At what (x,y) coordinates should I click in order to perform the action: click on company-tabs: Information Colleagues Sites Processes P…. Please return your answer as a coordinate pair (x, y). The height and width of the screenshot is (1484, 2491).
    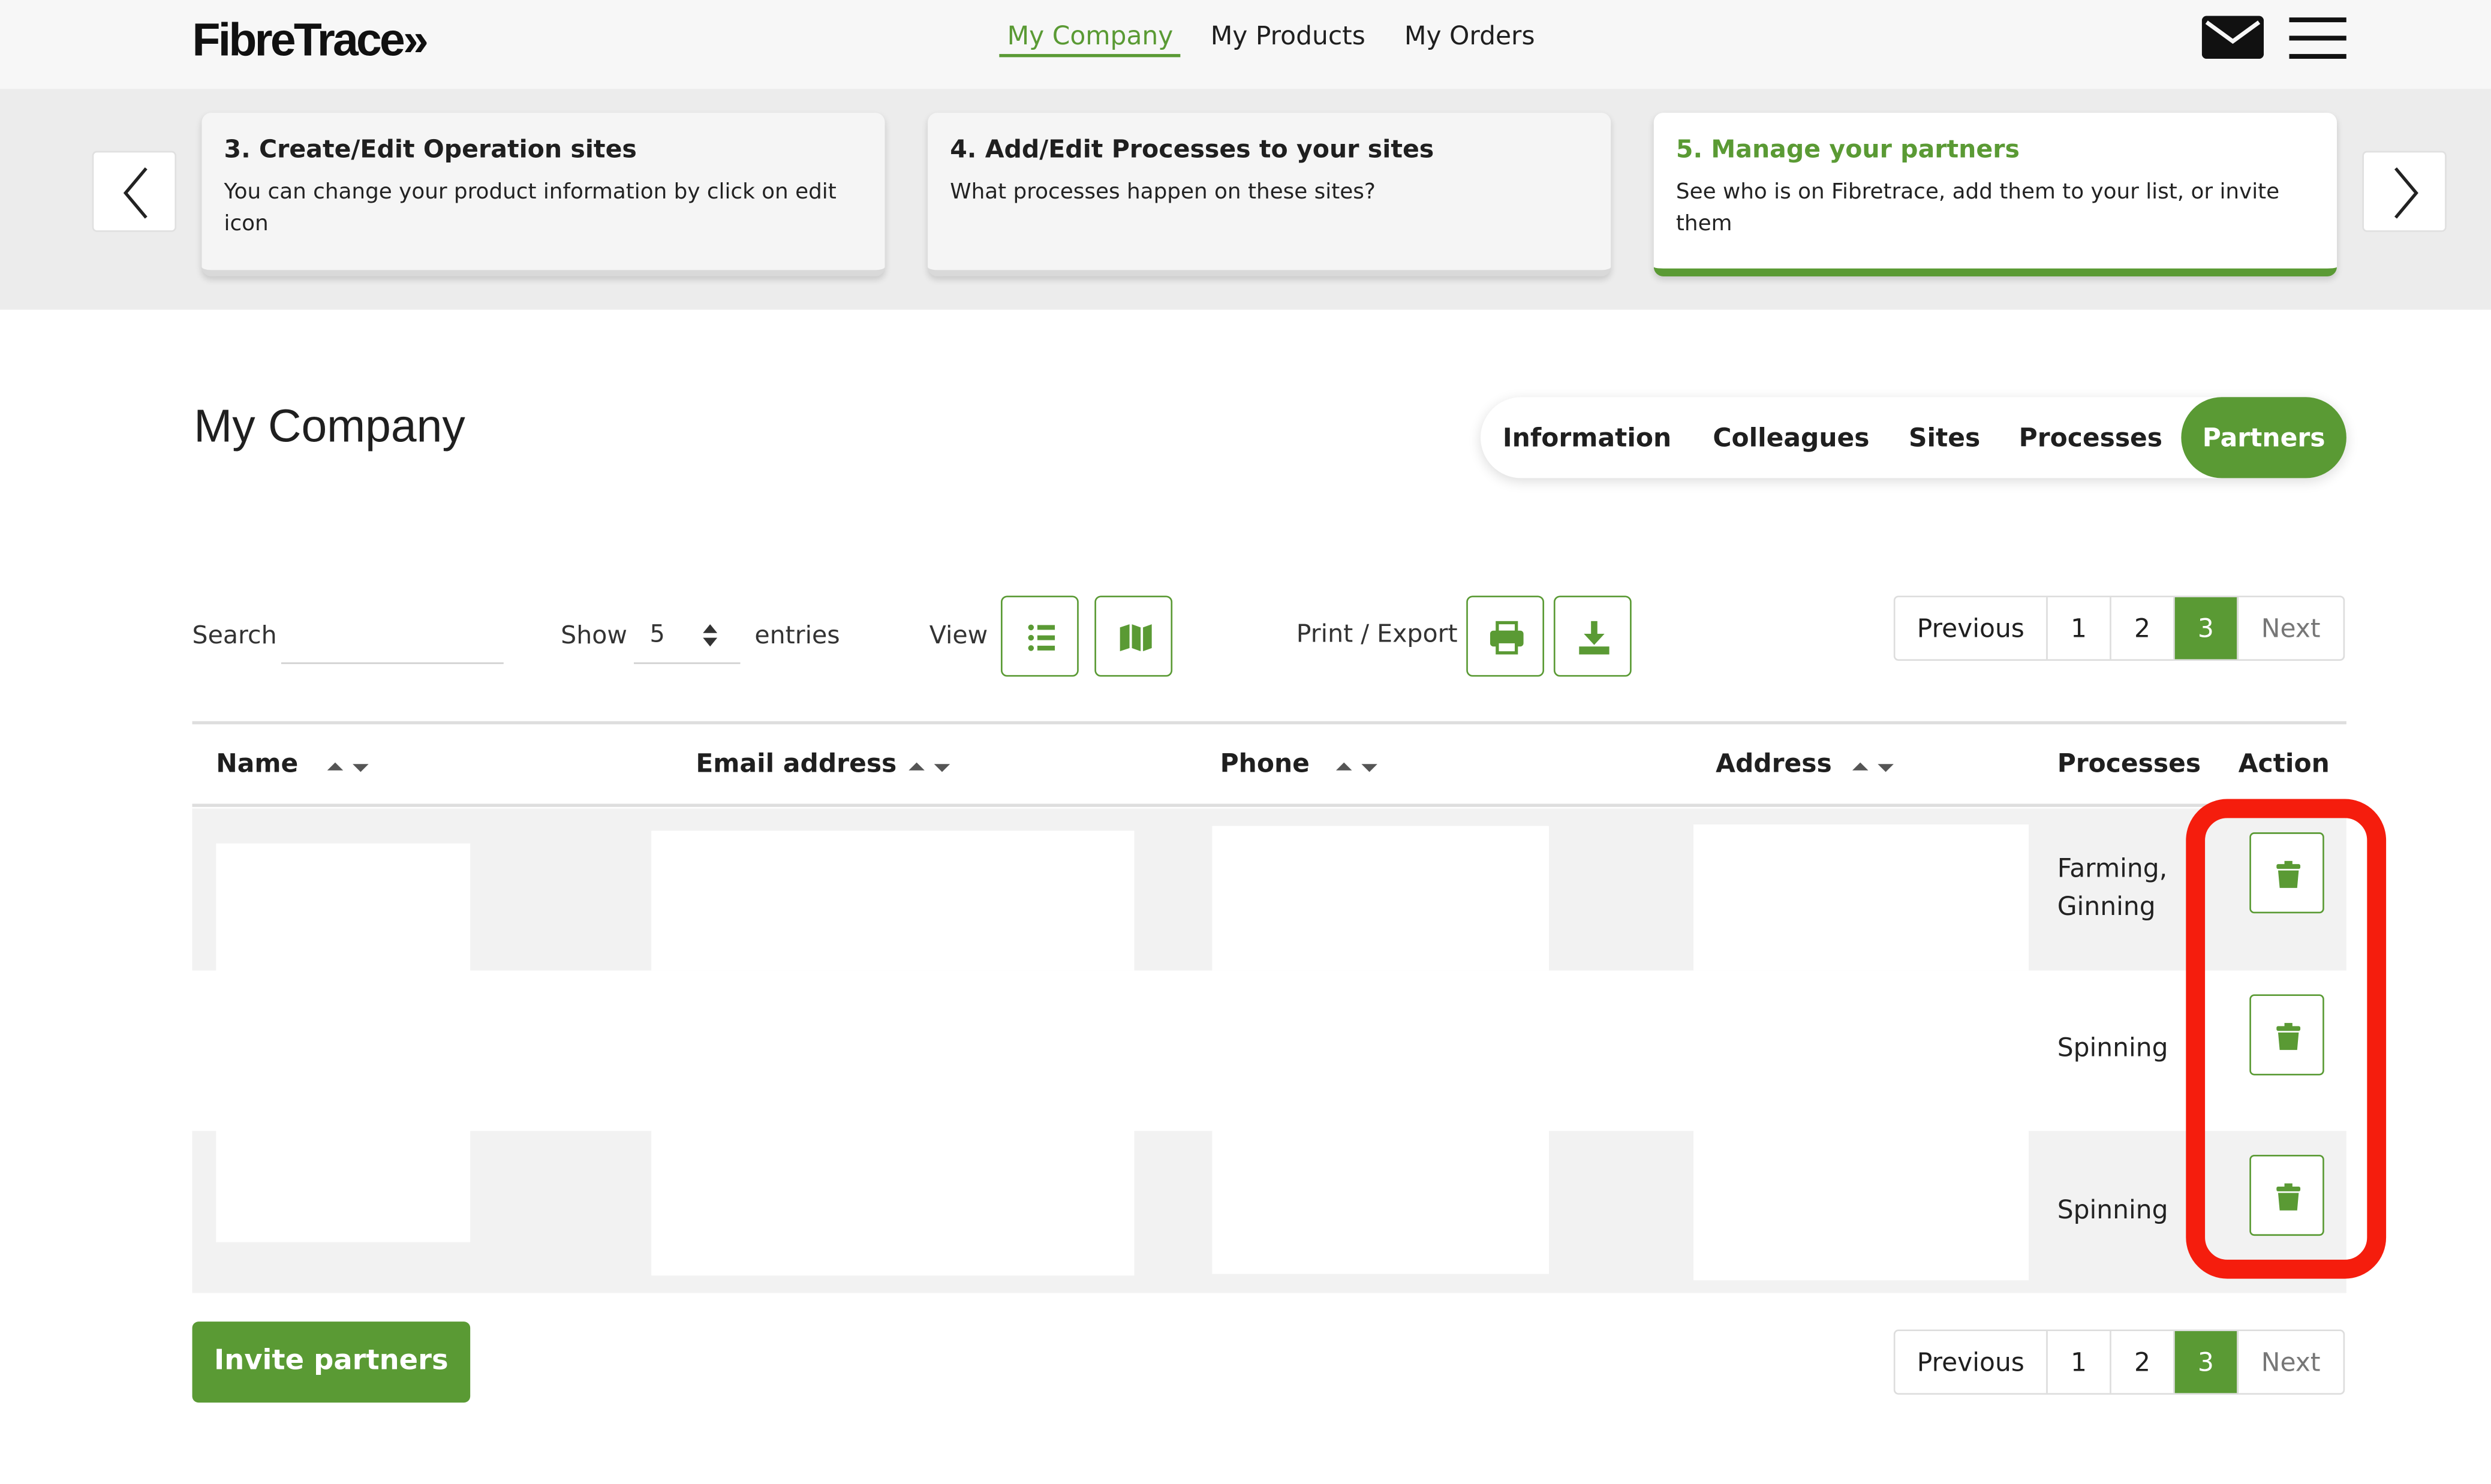
    Looking at the image, I should click on (1913, 437).